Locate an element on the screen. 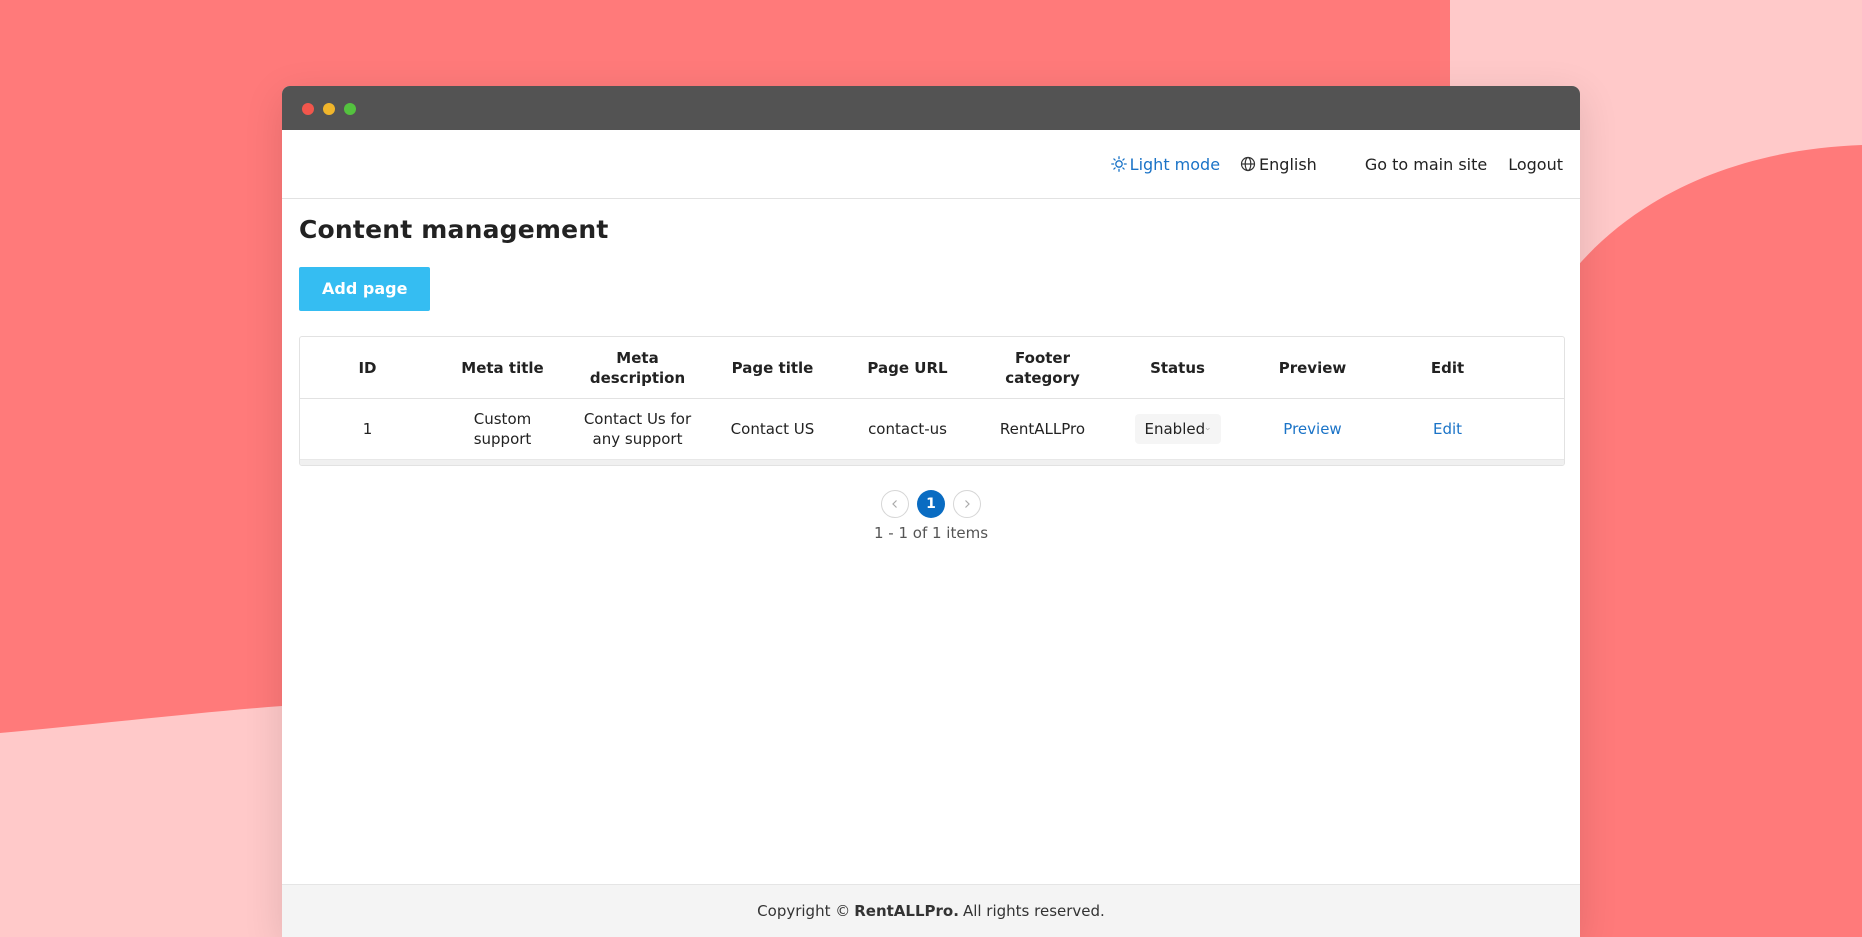  sun-icon is located at coordinates (1118, 164).